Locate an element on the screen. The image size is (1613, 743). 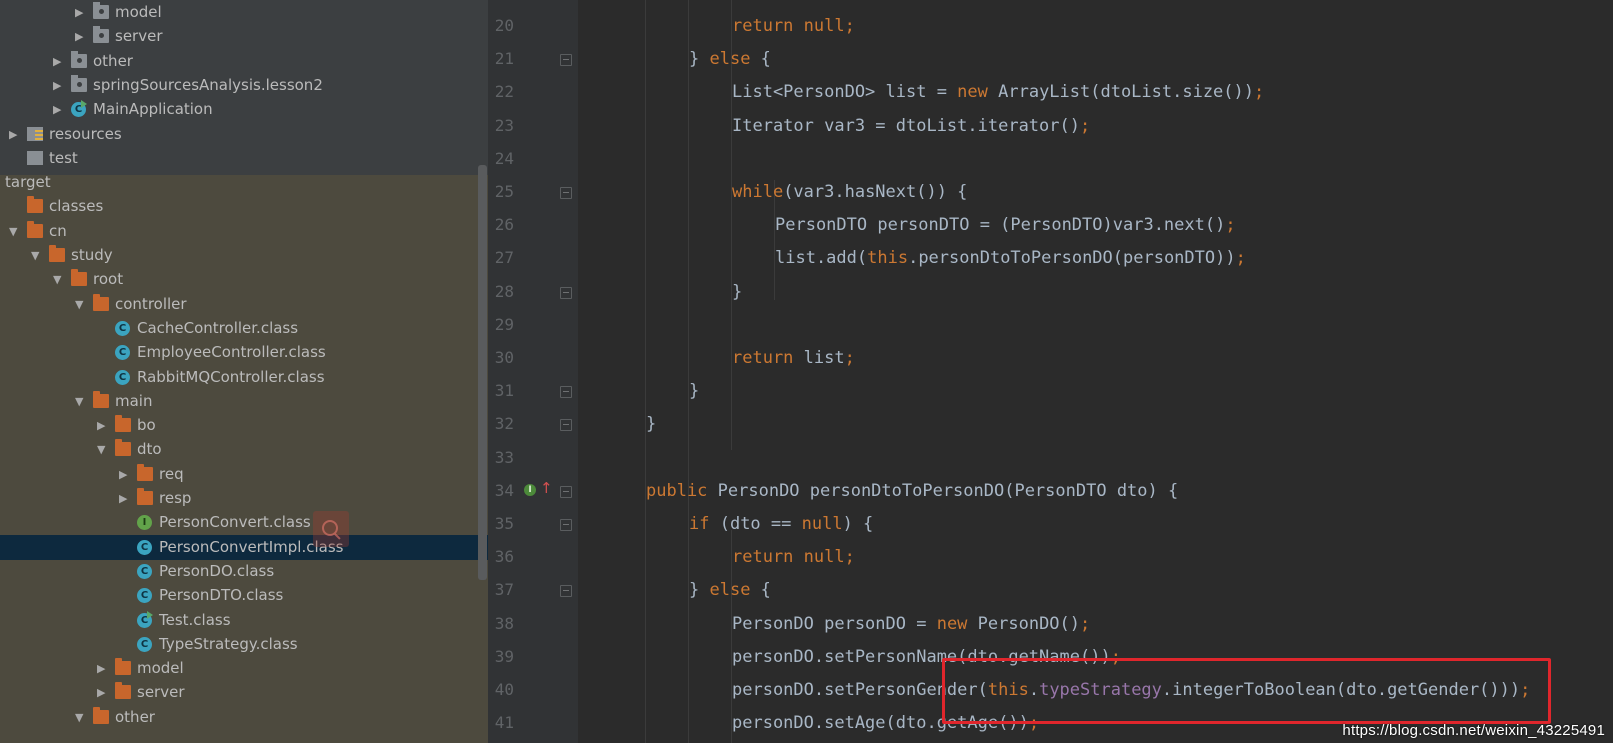
tree-item: ▼ root is located at coordinates (244, 279).